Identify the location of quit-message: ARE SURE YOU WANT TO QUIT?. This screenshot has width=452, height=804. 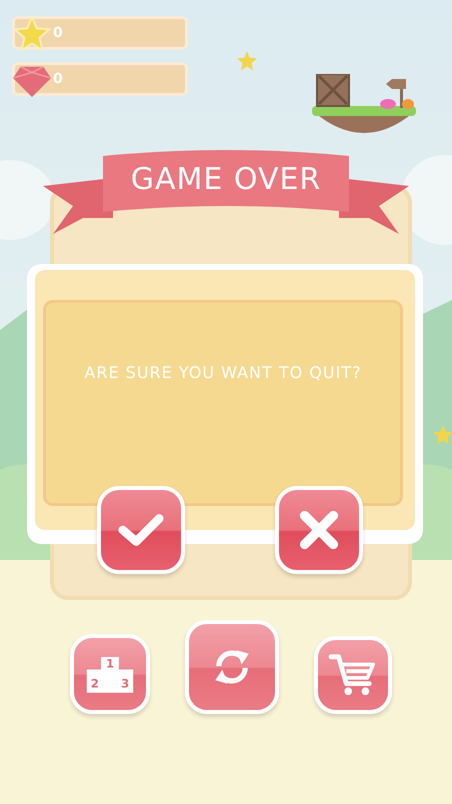
(223, 373).